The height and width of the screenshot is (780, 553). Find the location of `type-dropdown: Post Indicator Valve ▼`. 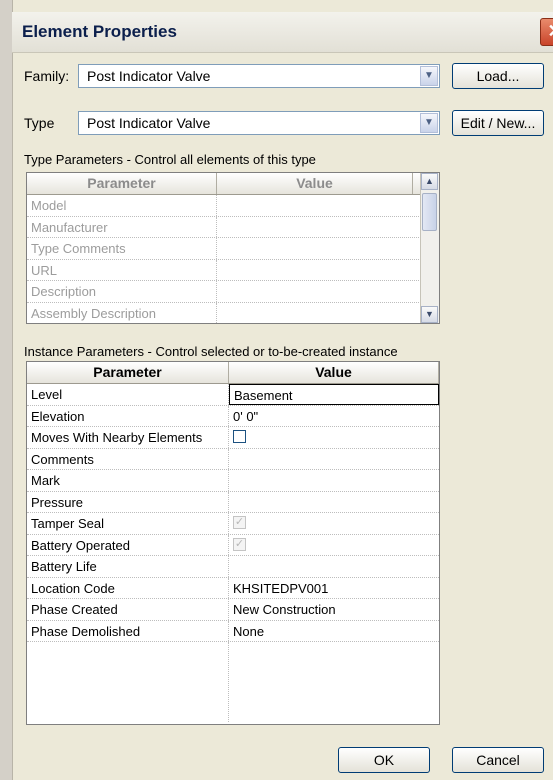

type-dropdown: Post Indicator Valve ▼ is located at coordinates (259, 123).